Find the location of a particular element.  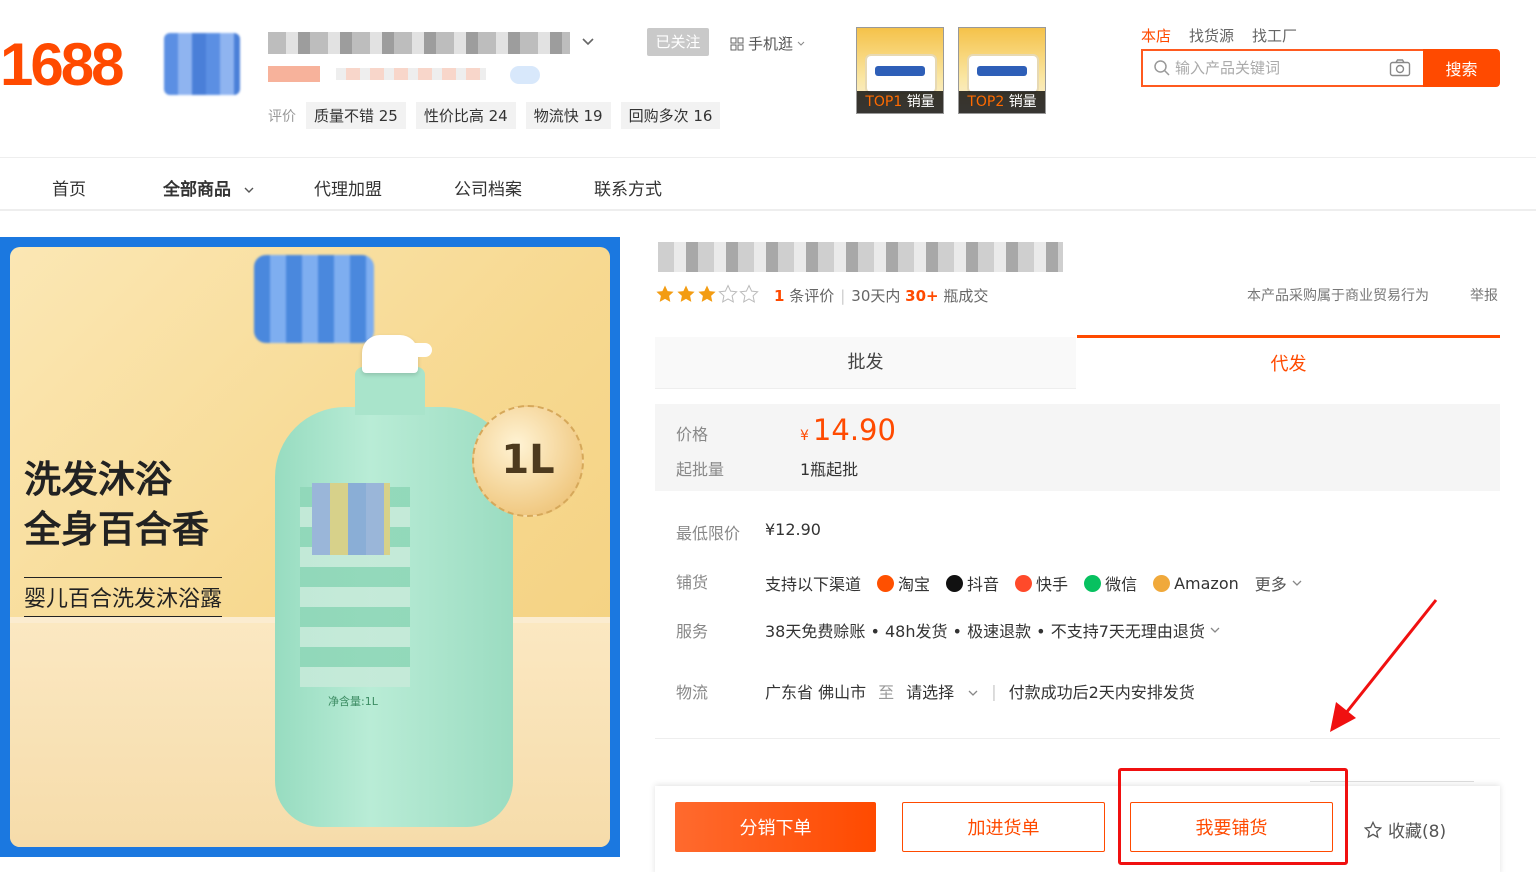

search-scope-tabs: 本店 找货源 找工厂 is located at coordinates (1219, 35).